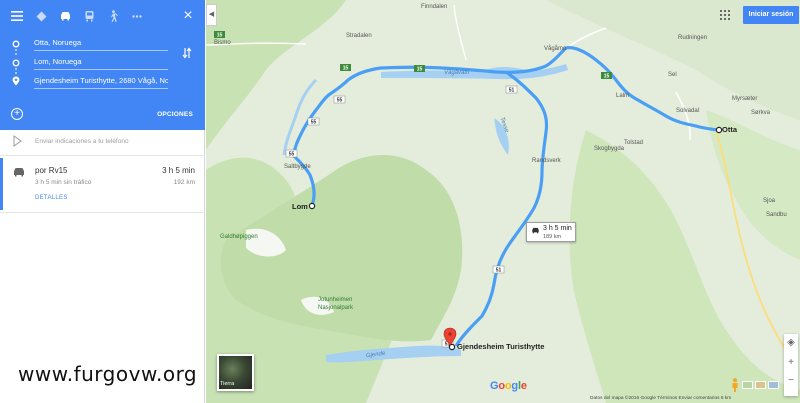 The height and width of the screenshot is (403, 800). What do you see at coordinates (17, 114) in the screenshot?
I see `add-destination-icon: +` at bounding box center [17, 114].